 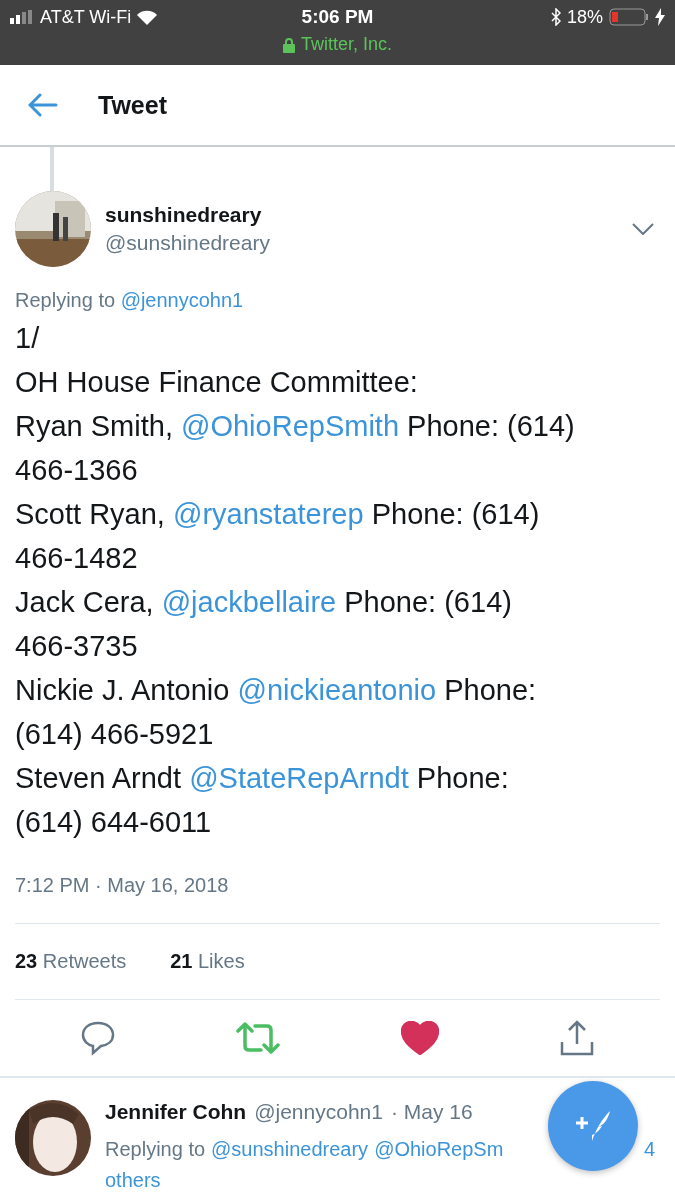 I want to click on tweet-text-line: Ryan Smith, @OhioRepSmith Phone: (614), so click(x=295, y=426).